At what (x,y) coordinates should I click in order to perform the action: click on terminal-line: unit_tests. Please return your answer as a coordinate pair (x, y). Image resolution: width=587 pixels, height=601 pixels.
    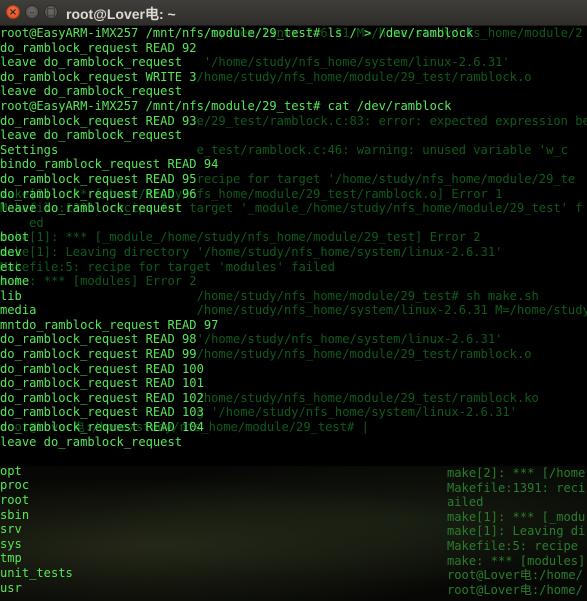
    Looking at the image, I should click on (36, 572).